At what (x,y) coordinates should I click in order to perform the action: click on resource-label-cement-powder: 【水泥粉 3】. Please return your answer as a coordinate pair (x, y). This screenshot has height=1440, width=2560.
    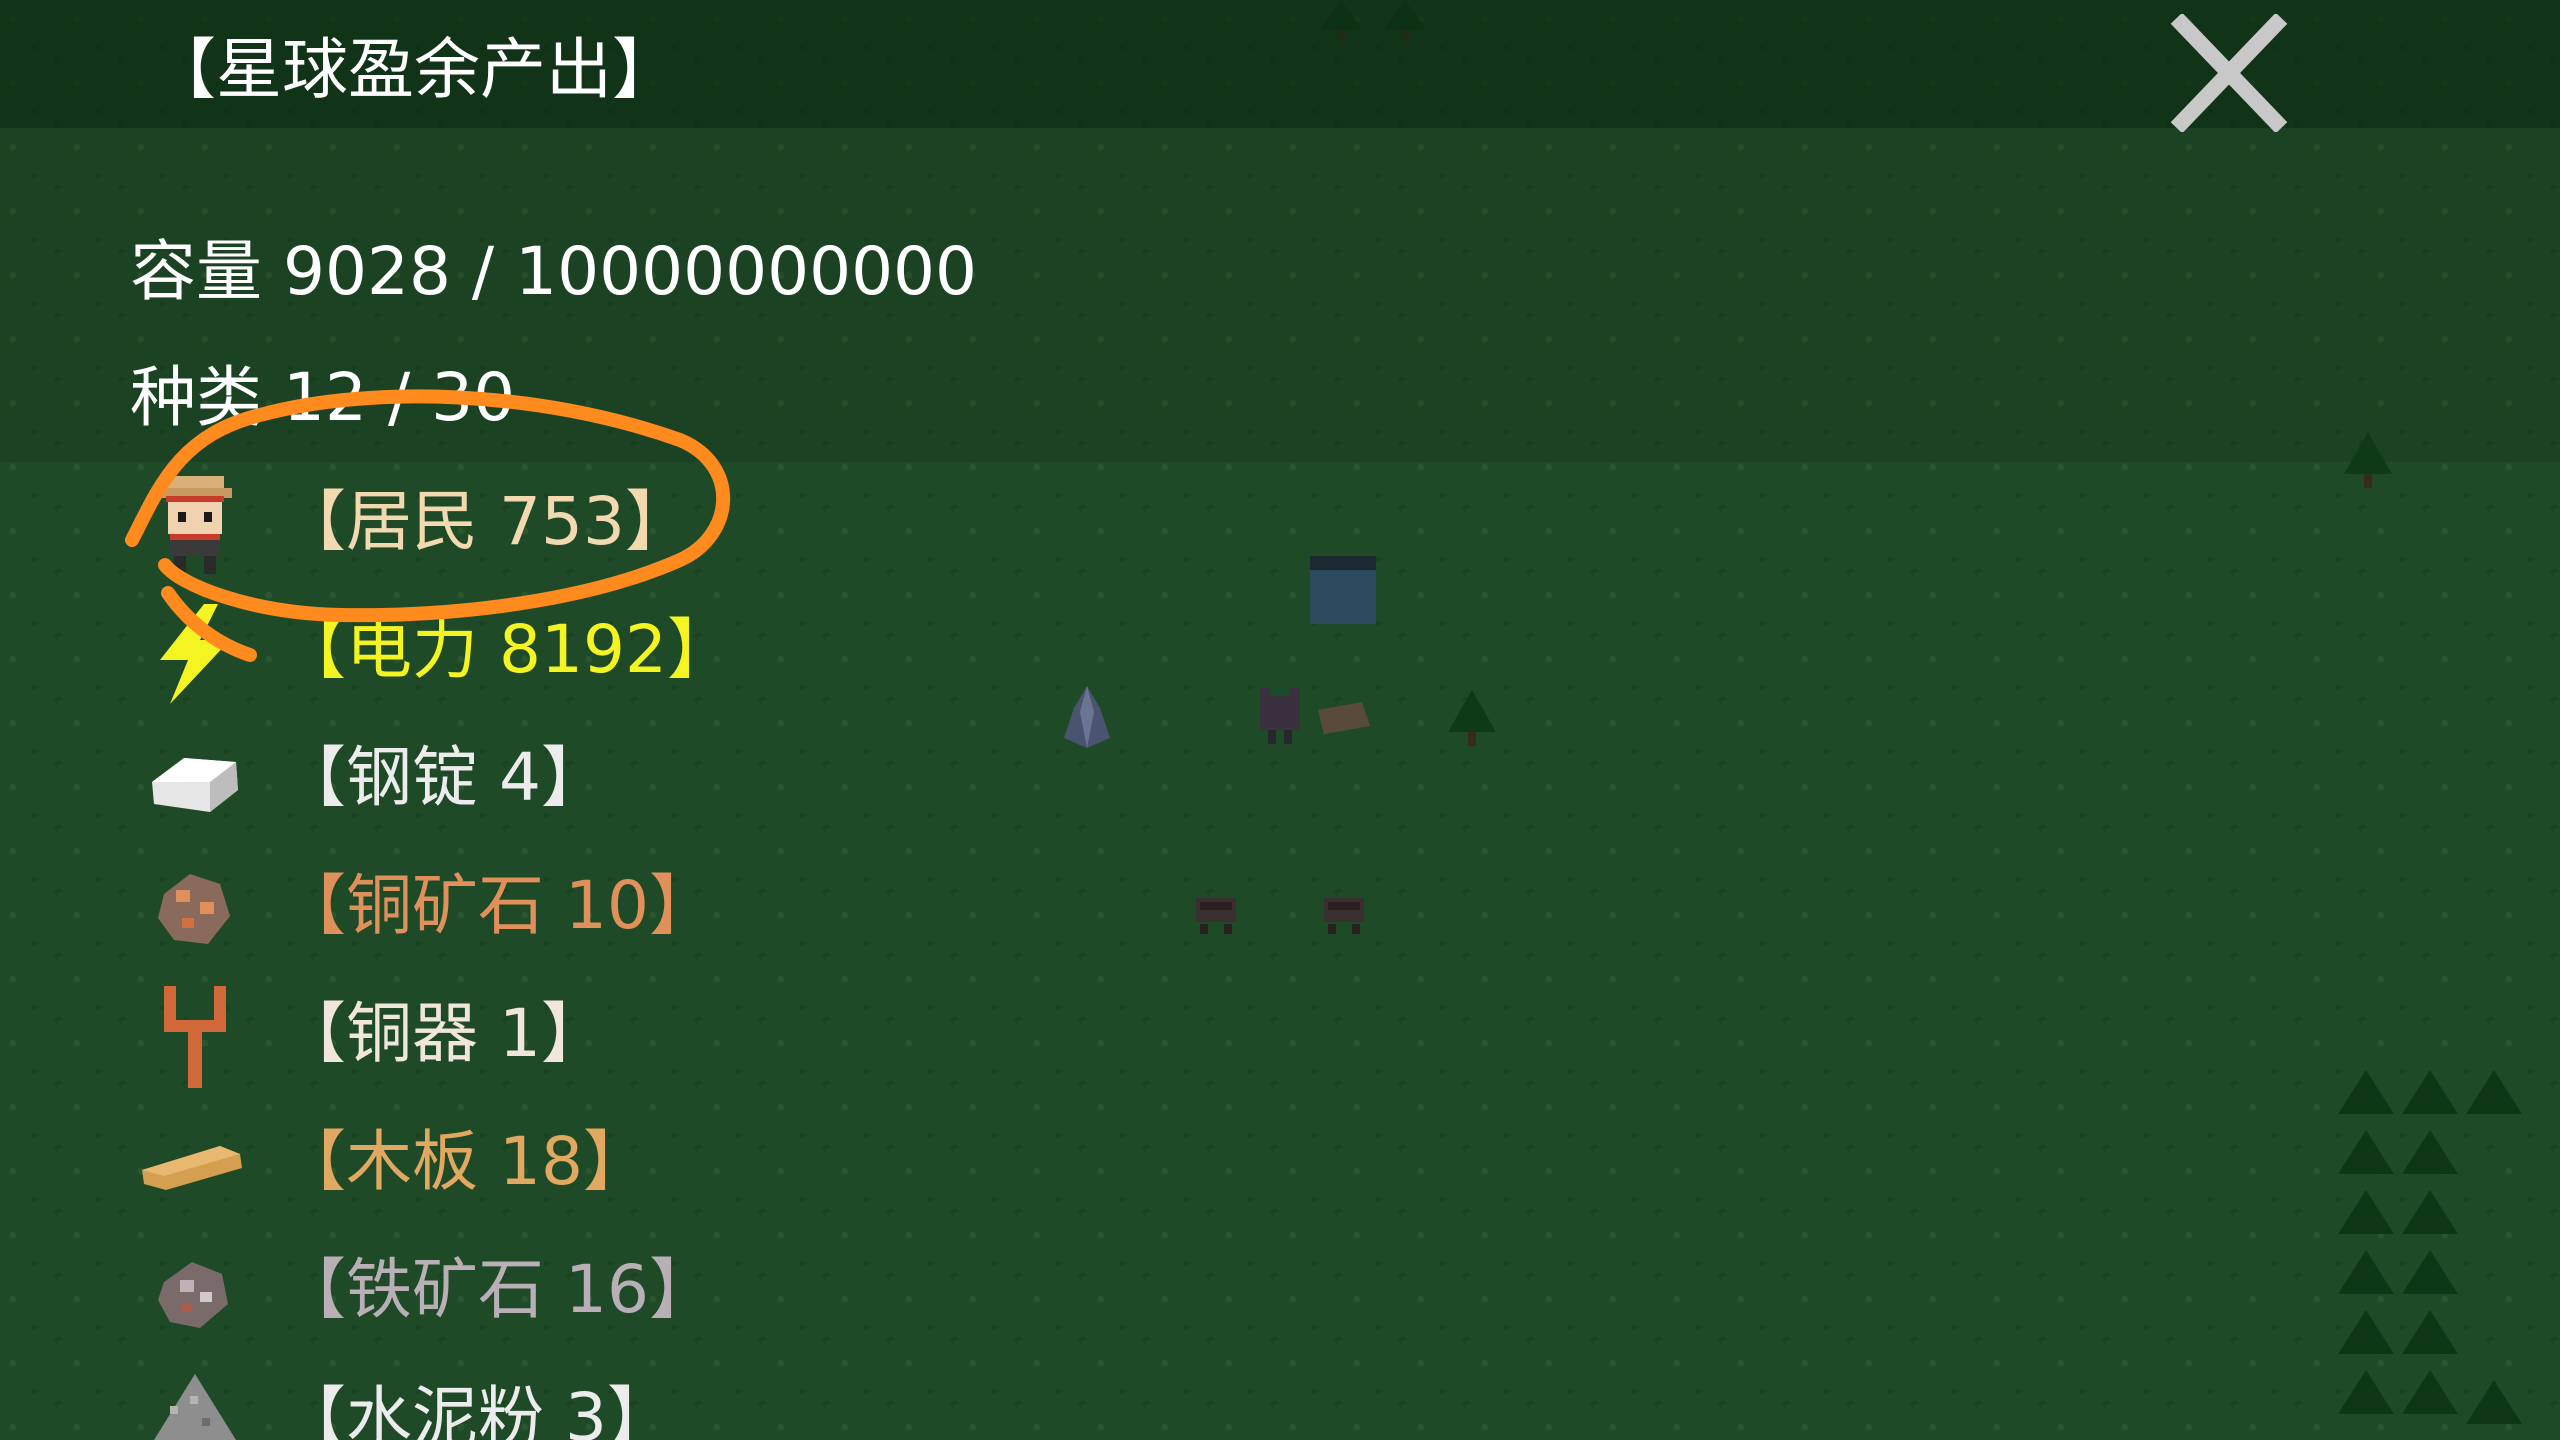
    Looking at the image, I should click on (476, 1409).